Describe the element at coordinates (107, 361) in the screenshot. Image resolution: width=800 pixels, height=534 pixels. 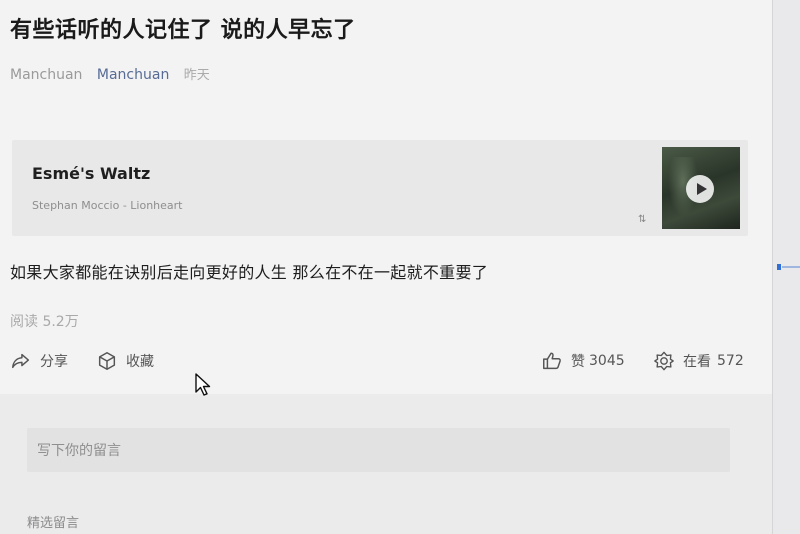
I see `cube-icon` at that location.